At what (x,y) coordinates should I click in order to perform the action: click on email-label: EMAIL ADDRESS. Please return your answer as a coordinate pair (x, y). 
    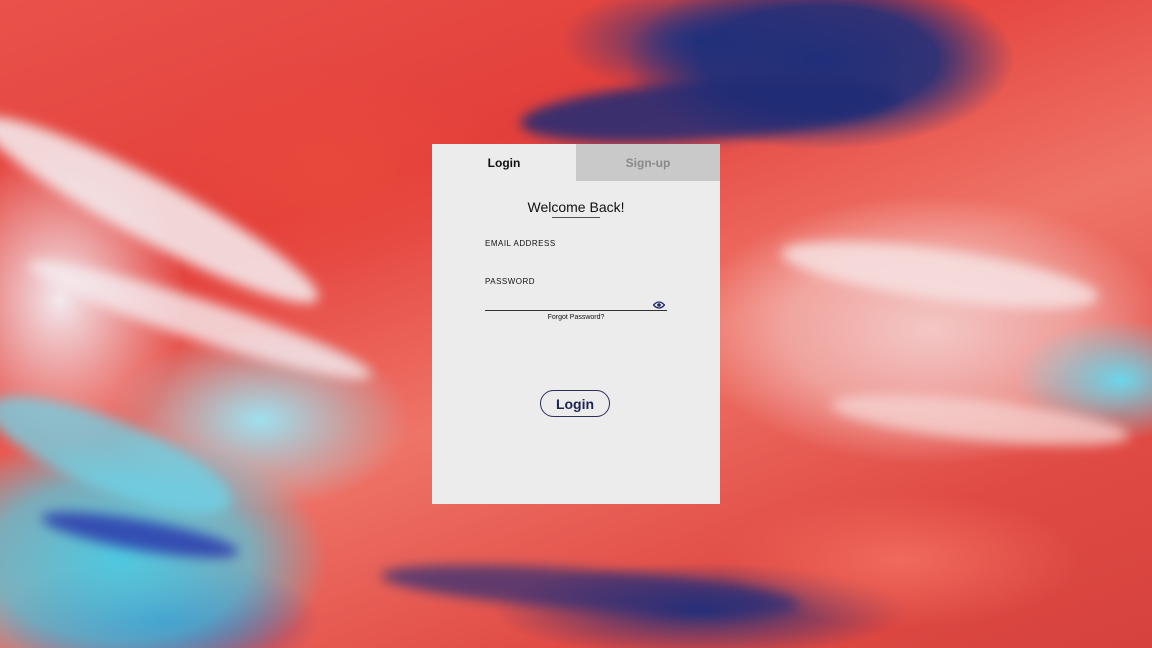
    Looking at the image, I should click on (520, 243).